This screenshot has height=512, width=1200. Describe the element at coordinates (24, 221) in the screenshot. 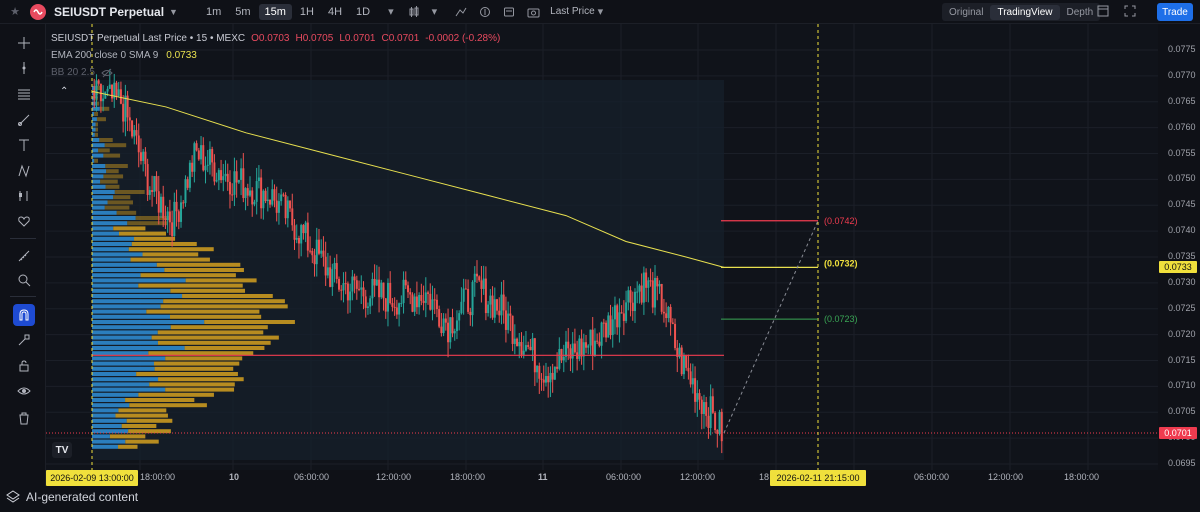

I see `heart-icon` at that location.